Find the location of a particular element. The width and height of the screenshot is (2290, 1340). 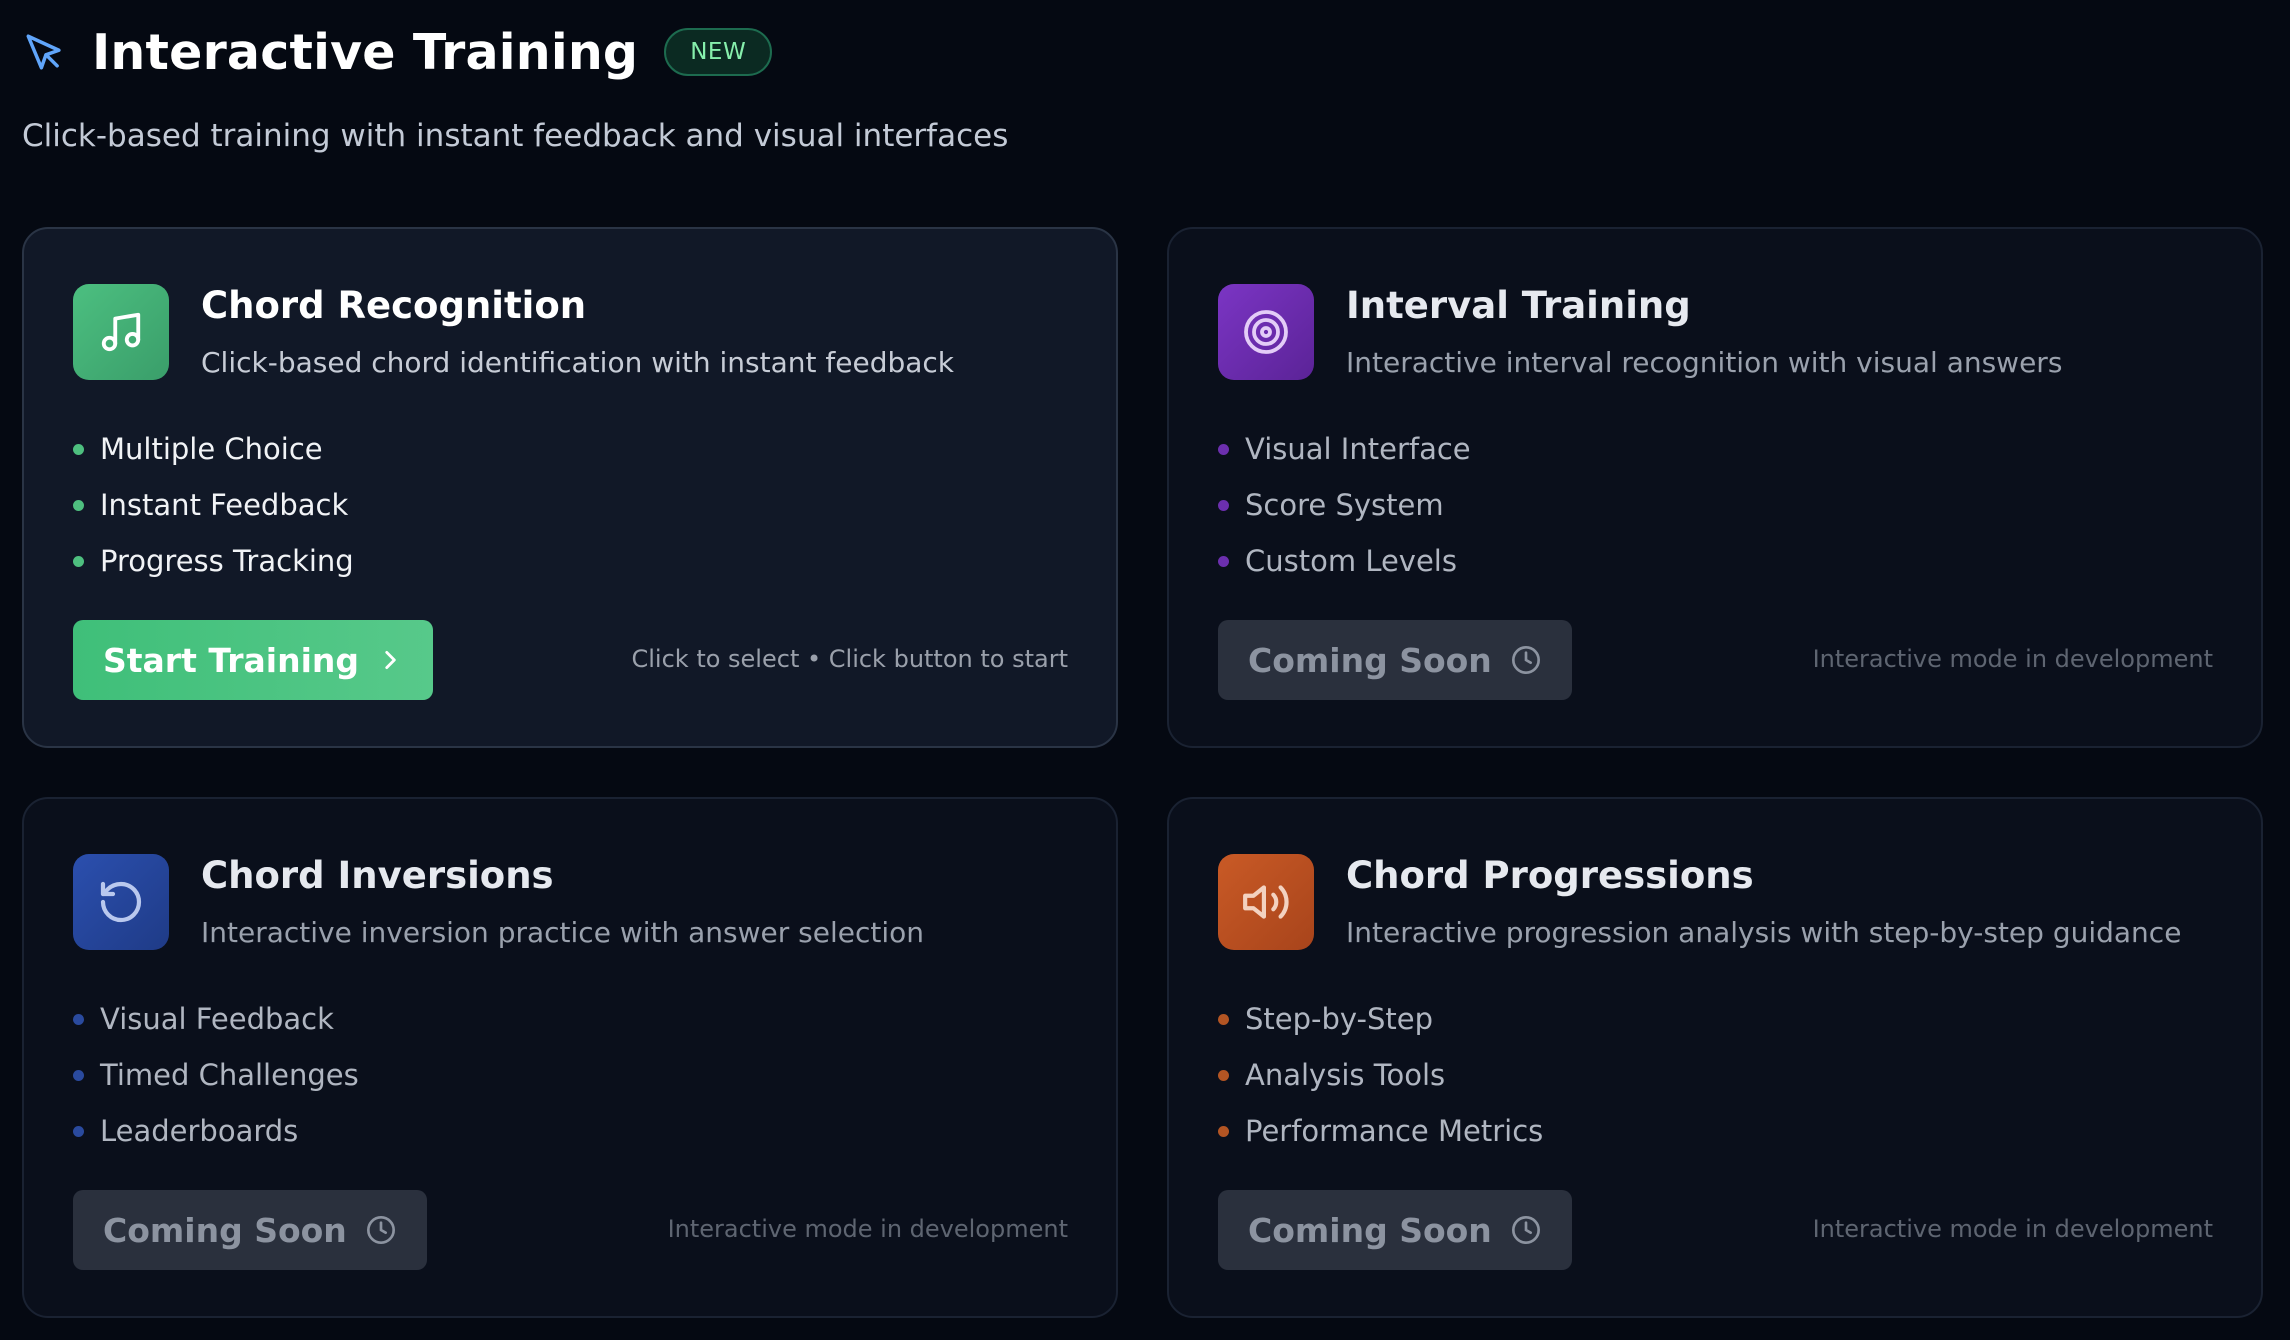

feature-label: Timed Challenges is located at coordinates (229, 1075).